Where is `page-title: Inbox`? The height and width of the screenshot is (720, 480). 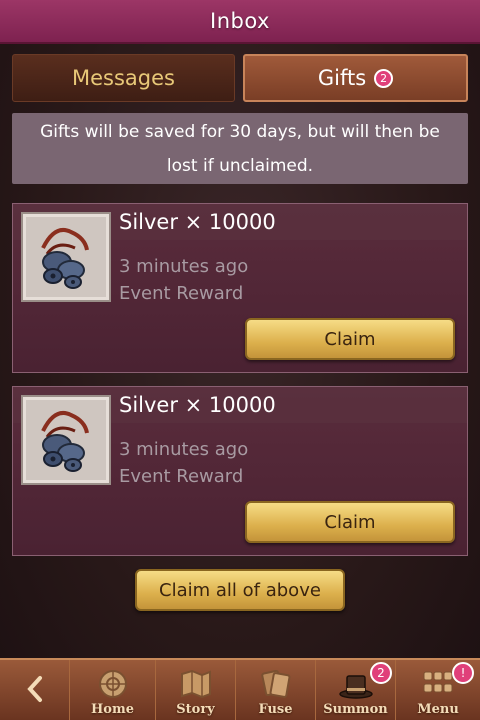 page-title: Inbox is located at coordinates (240, 21).